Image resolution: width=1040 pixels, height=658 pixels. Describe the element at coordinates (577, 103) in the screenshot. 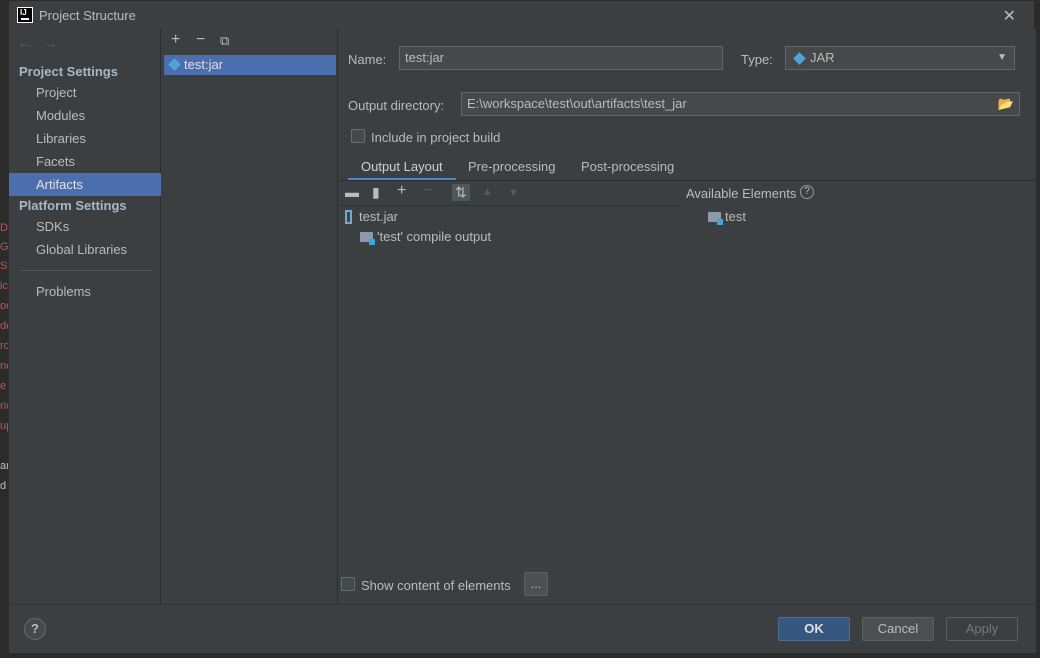

I see `output-directory-value: E:\workspace\test\out\artifacts\test_jar` at that location.